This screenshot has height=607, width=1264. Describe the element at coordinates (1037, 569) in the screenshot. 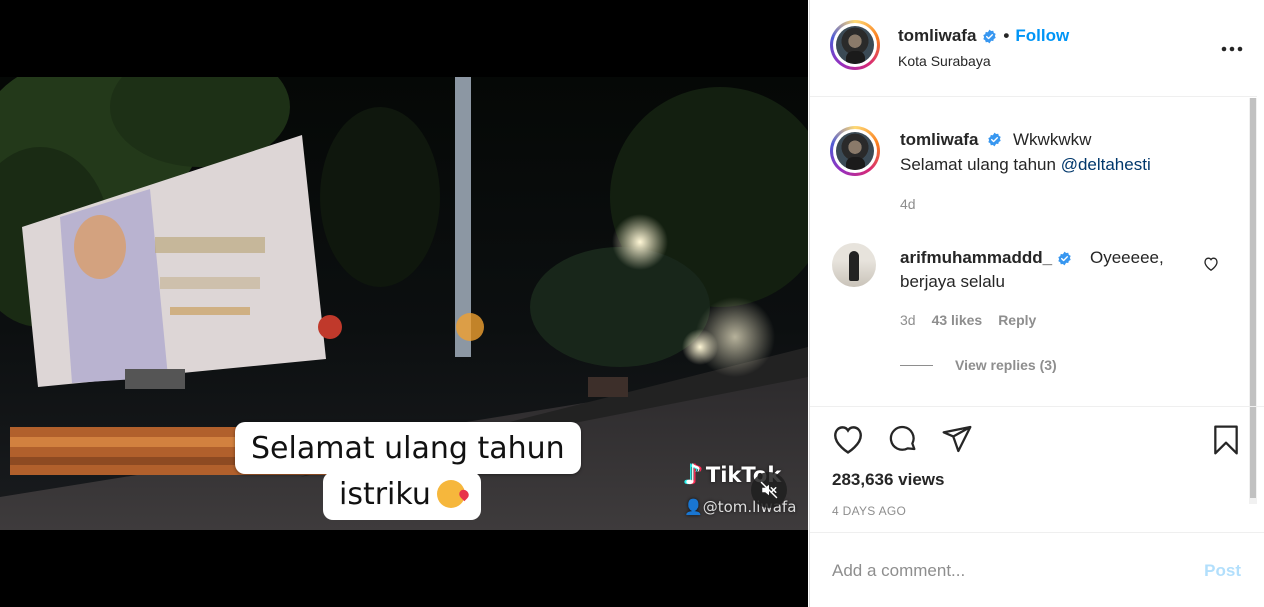

I see `add-comment-bar: Add a comment... Post` at that location.